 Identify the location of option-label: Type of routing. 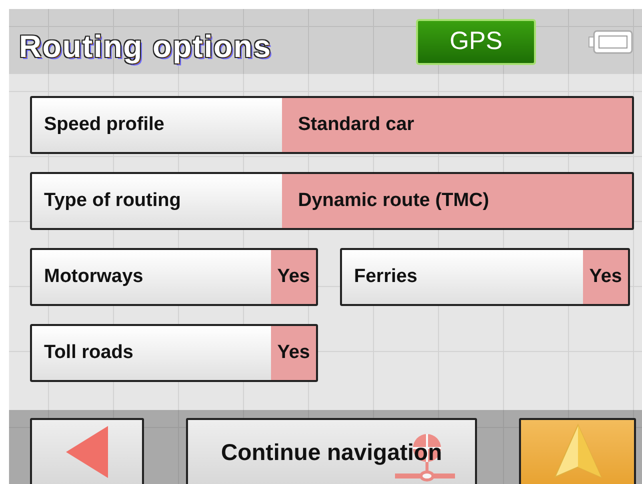
(112, 201).